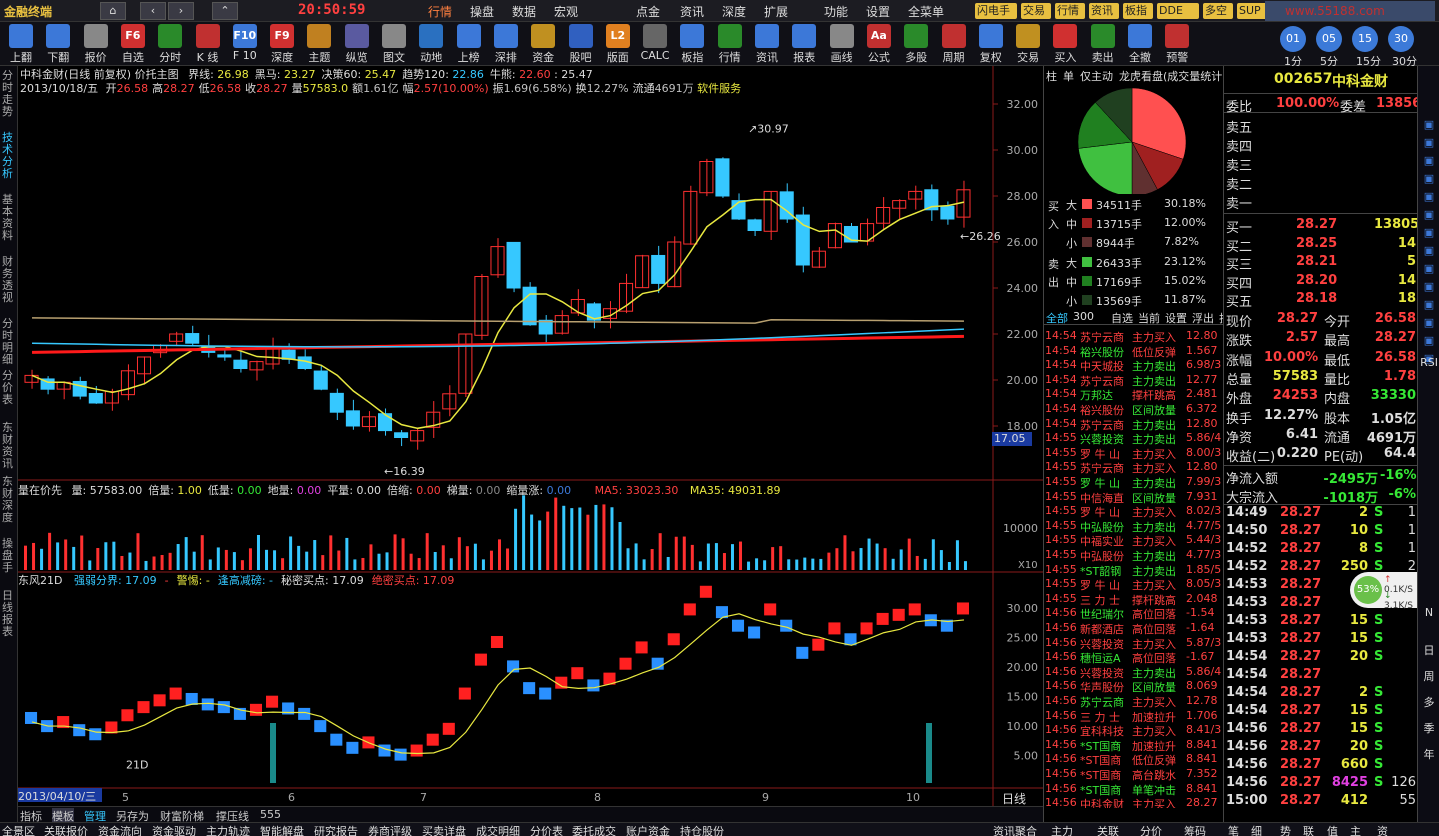  I want to click on status-right-tab-7: 势, so click(1285, 829).